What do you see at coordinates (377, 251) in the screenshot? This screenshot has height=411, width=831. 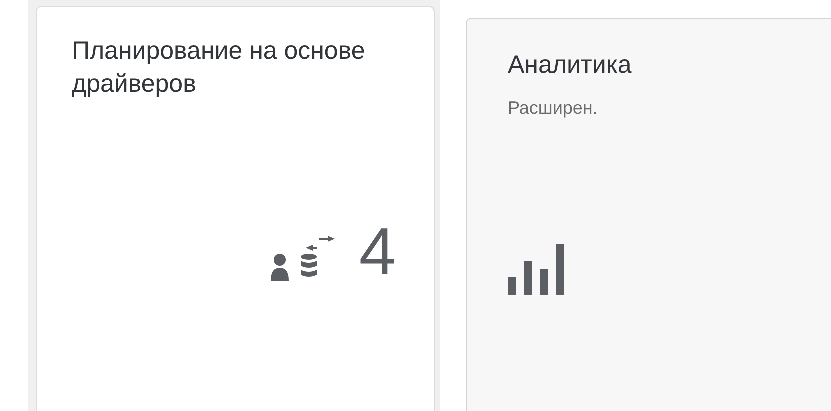 I see `tile-count: 4` at bounding box center [377, 251].